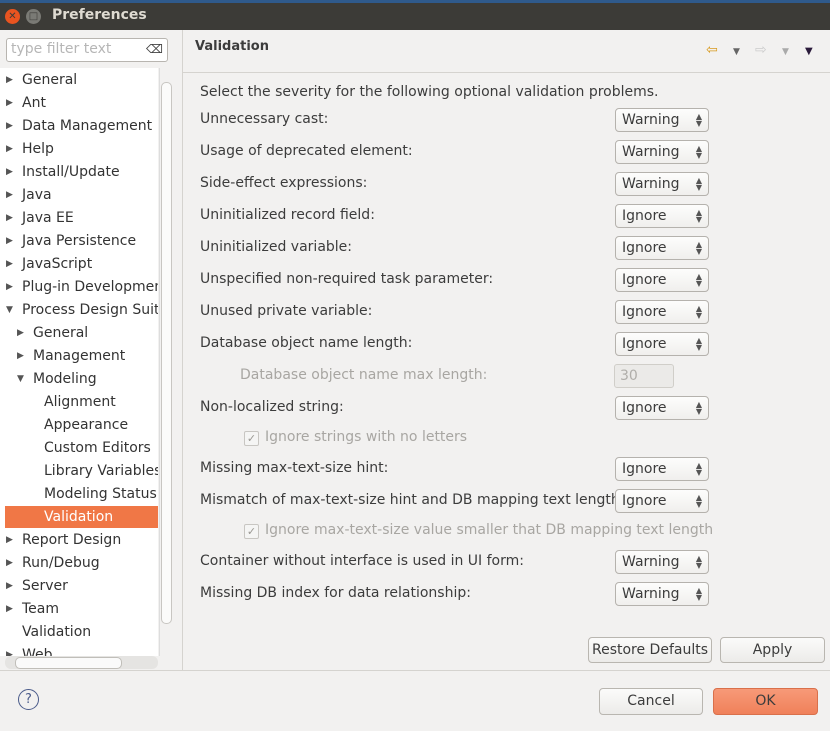  I want to click on tree-item-label: Server, so click(45, 586).